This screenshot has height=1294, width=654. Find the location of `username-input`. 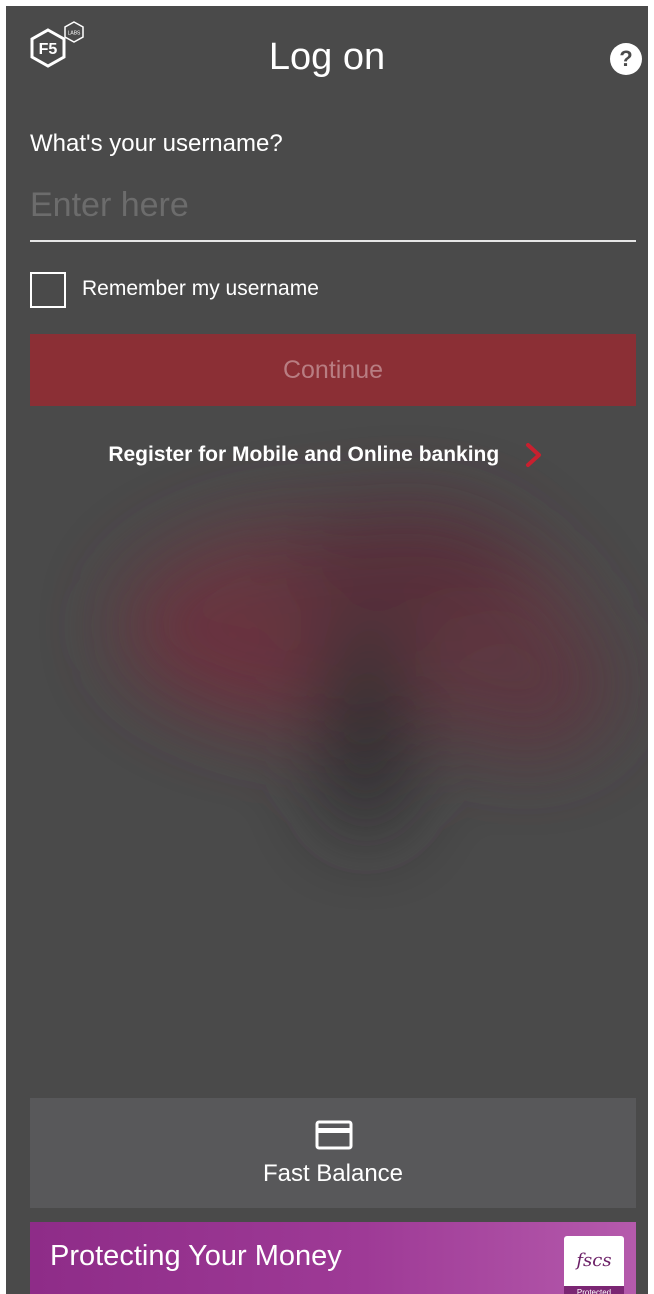

username-input is located at coordinates (333, 210).